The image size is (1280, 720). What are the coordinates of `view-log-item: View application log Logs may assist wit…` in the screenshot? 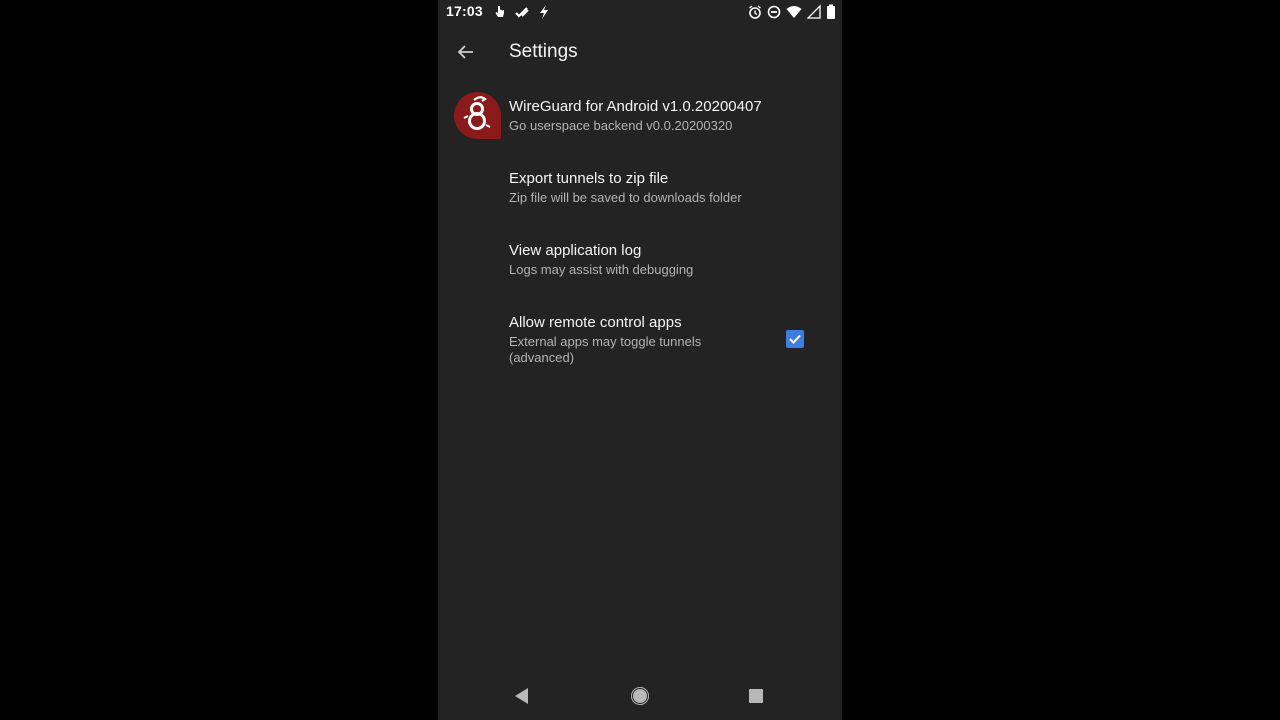 It's located at (640, 260).